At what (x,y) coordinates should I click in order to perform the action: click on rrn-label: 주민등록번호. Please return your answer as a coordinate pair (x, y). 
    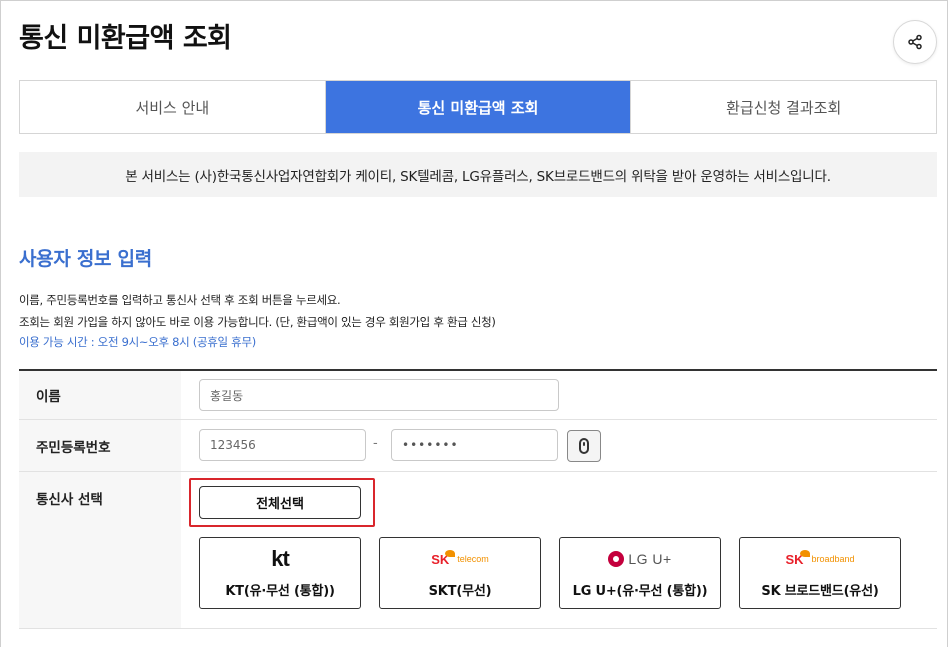
    Looking at the image, I should click on (100, 445).